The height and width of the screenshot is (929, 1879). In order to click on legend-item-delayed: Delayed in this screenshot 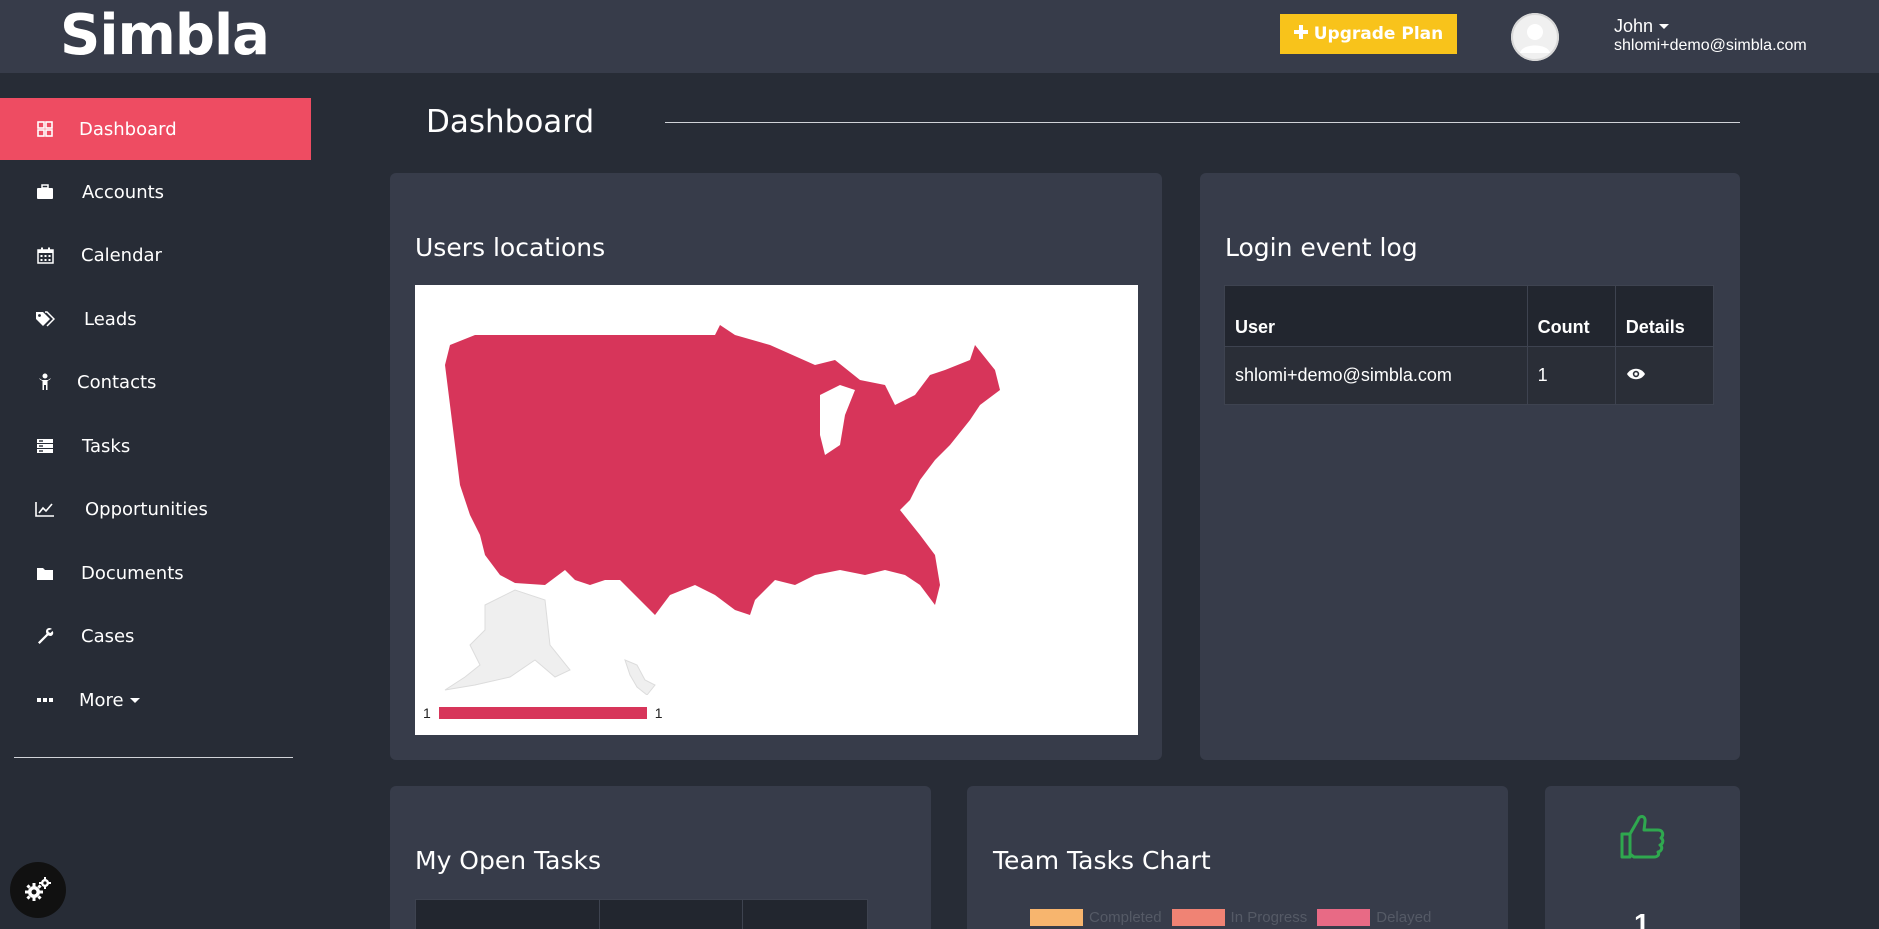, I will do `click(1374, 917)`.